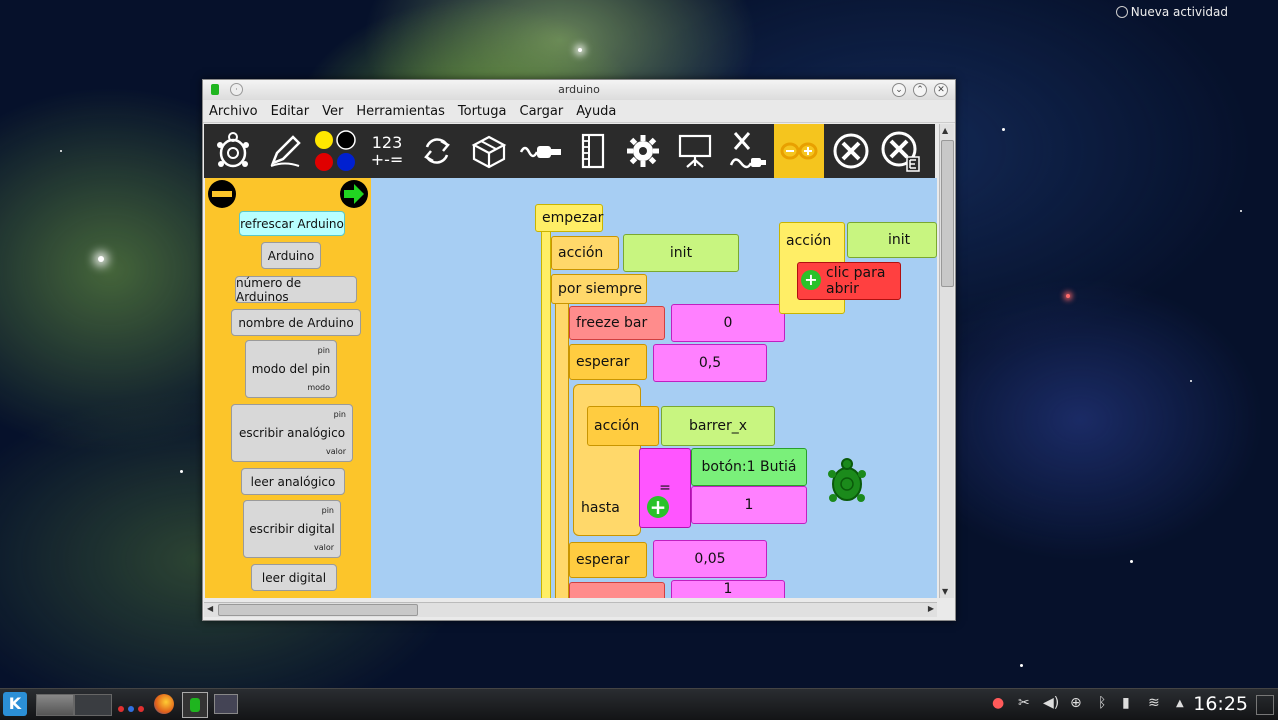 This screenshot has height=720, width=1278. I want to click on analog-read-block: leer analógico, so click(293, 481).